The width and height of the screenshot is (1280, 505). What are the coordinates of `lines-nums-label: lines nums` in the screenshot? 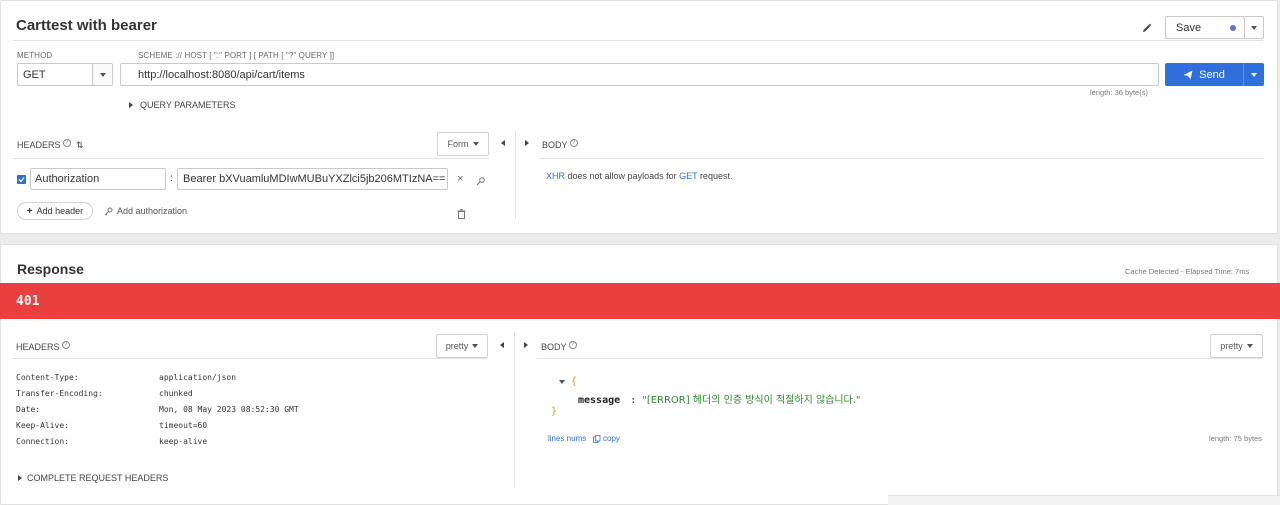 It's located at (567, 438).